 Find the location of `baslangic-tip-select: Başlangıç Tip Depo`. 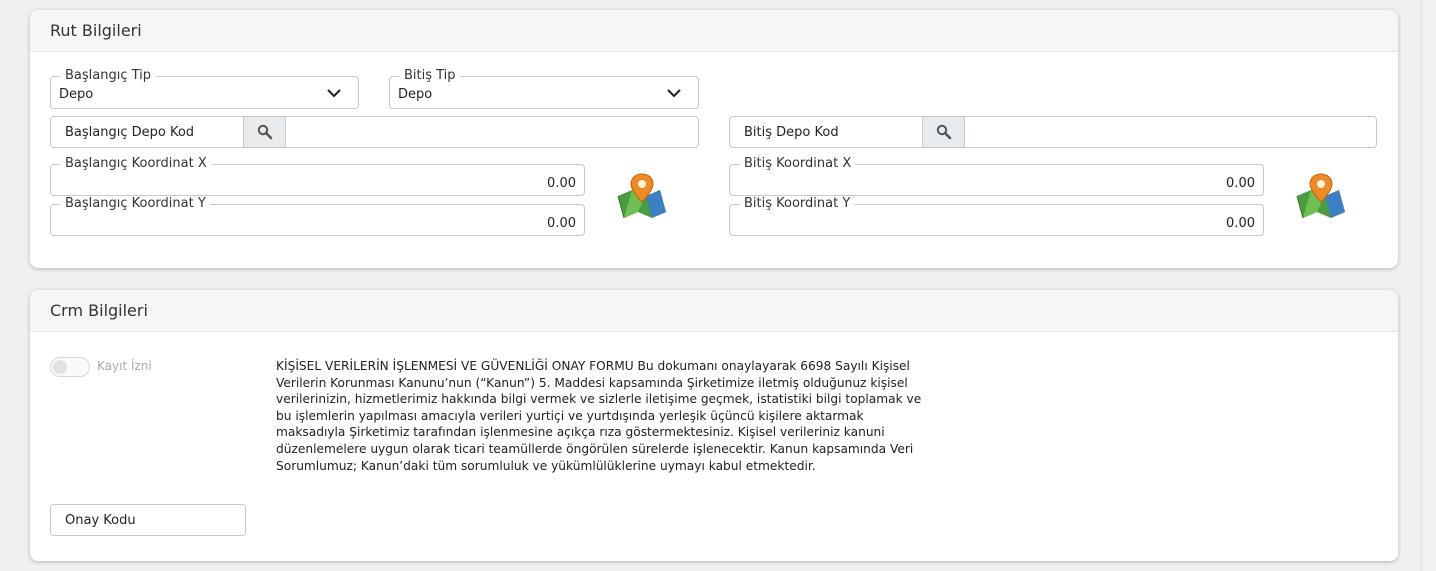

baslangic-tip-select: Başlangıç Tip Depo is located at coordinates (204, 88).